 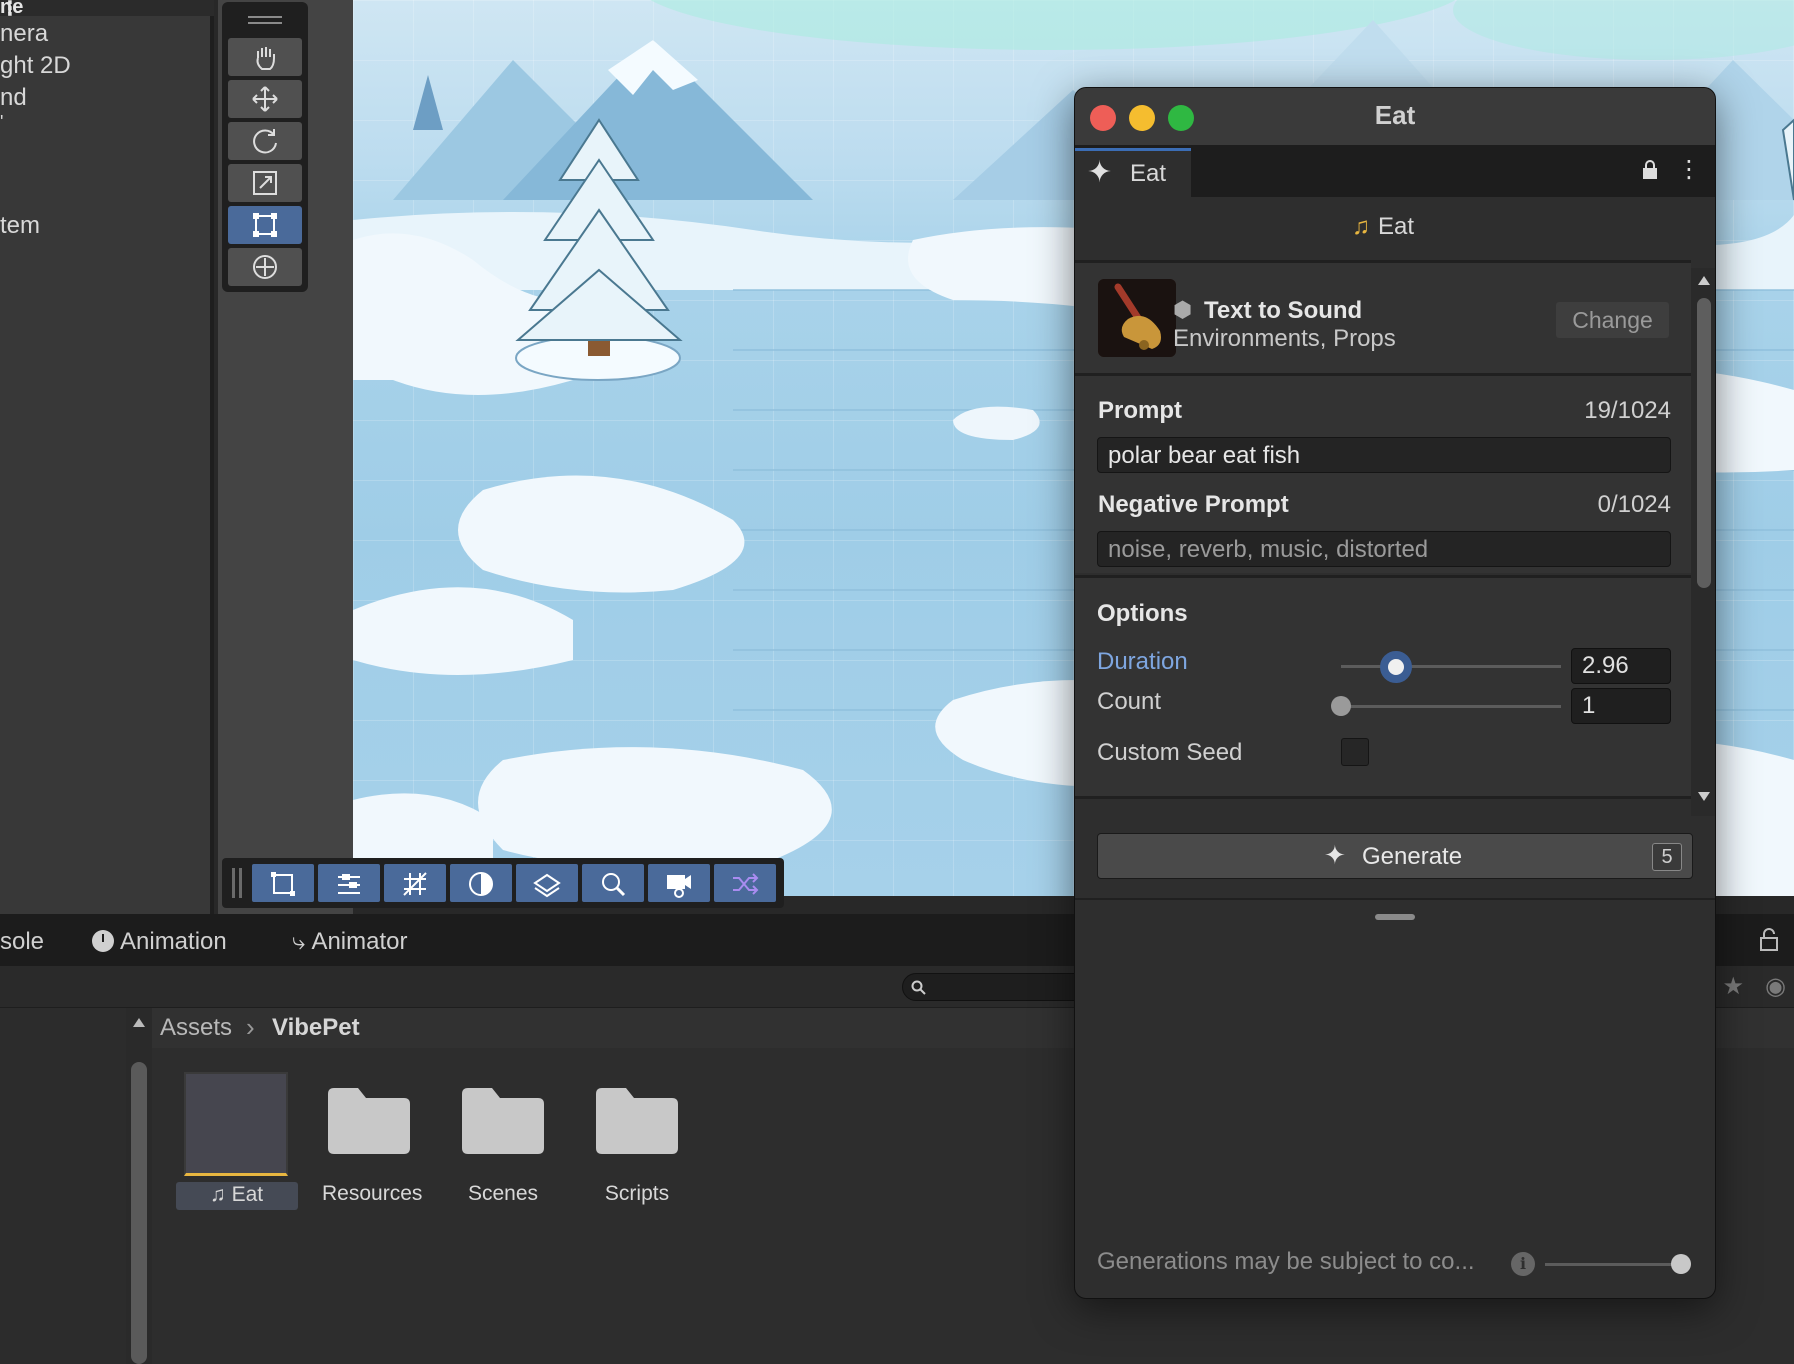 What do you see at coordinates (1627, 410) in the screenshot?
I see `prompt-char-count: 19/1024` at bounding box center [1627, 410].